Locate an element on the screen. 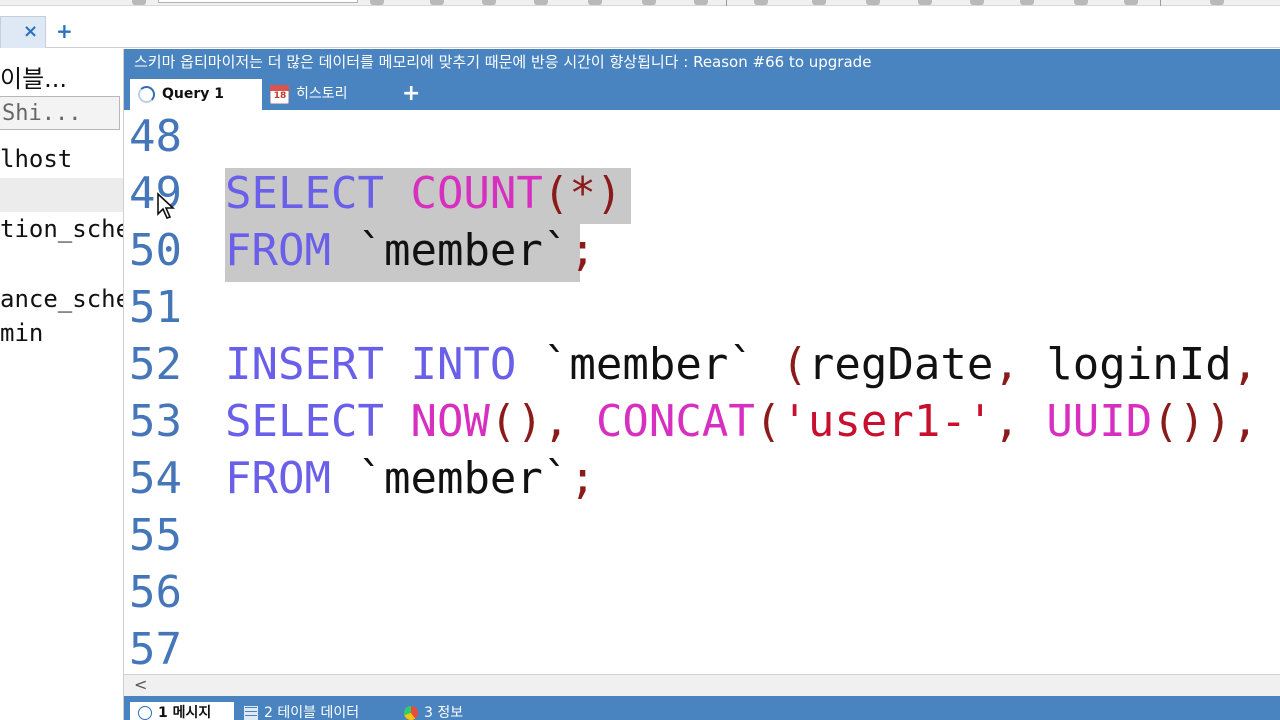 The image size is (1280, 720). calendar-icon-day: 18 is located at coordinates (280, 96).